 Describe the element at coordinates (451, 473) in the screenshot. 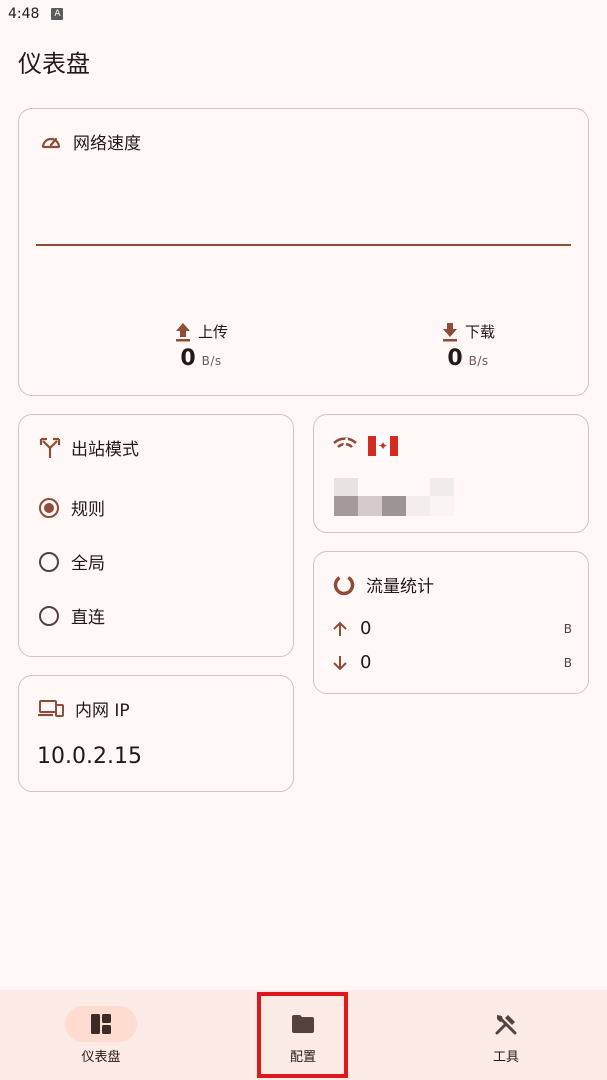

I see `network-detection-card: ✦` at that location.